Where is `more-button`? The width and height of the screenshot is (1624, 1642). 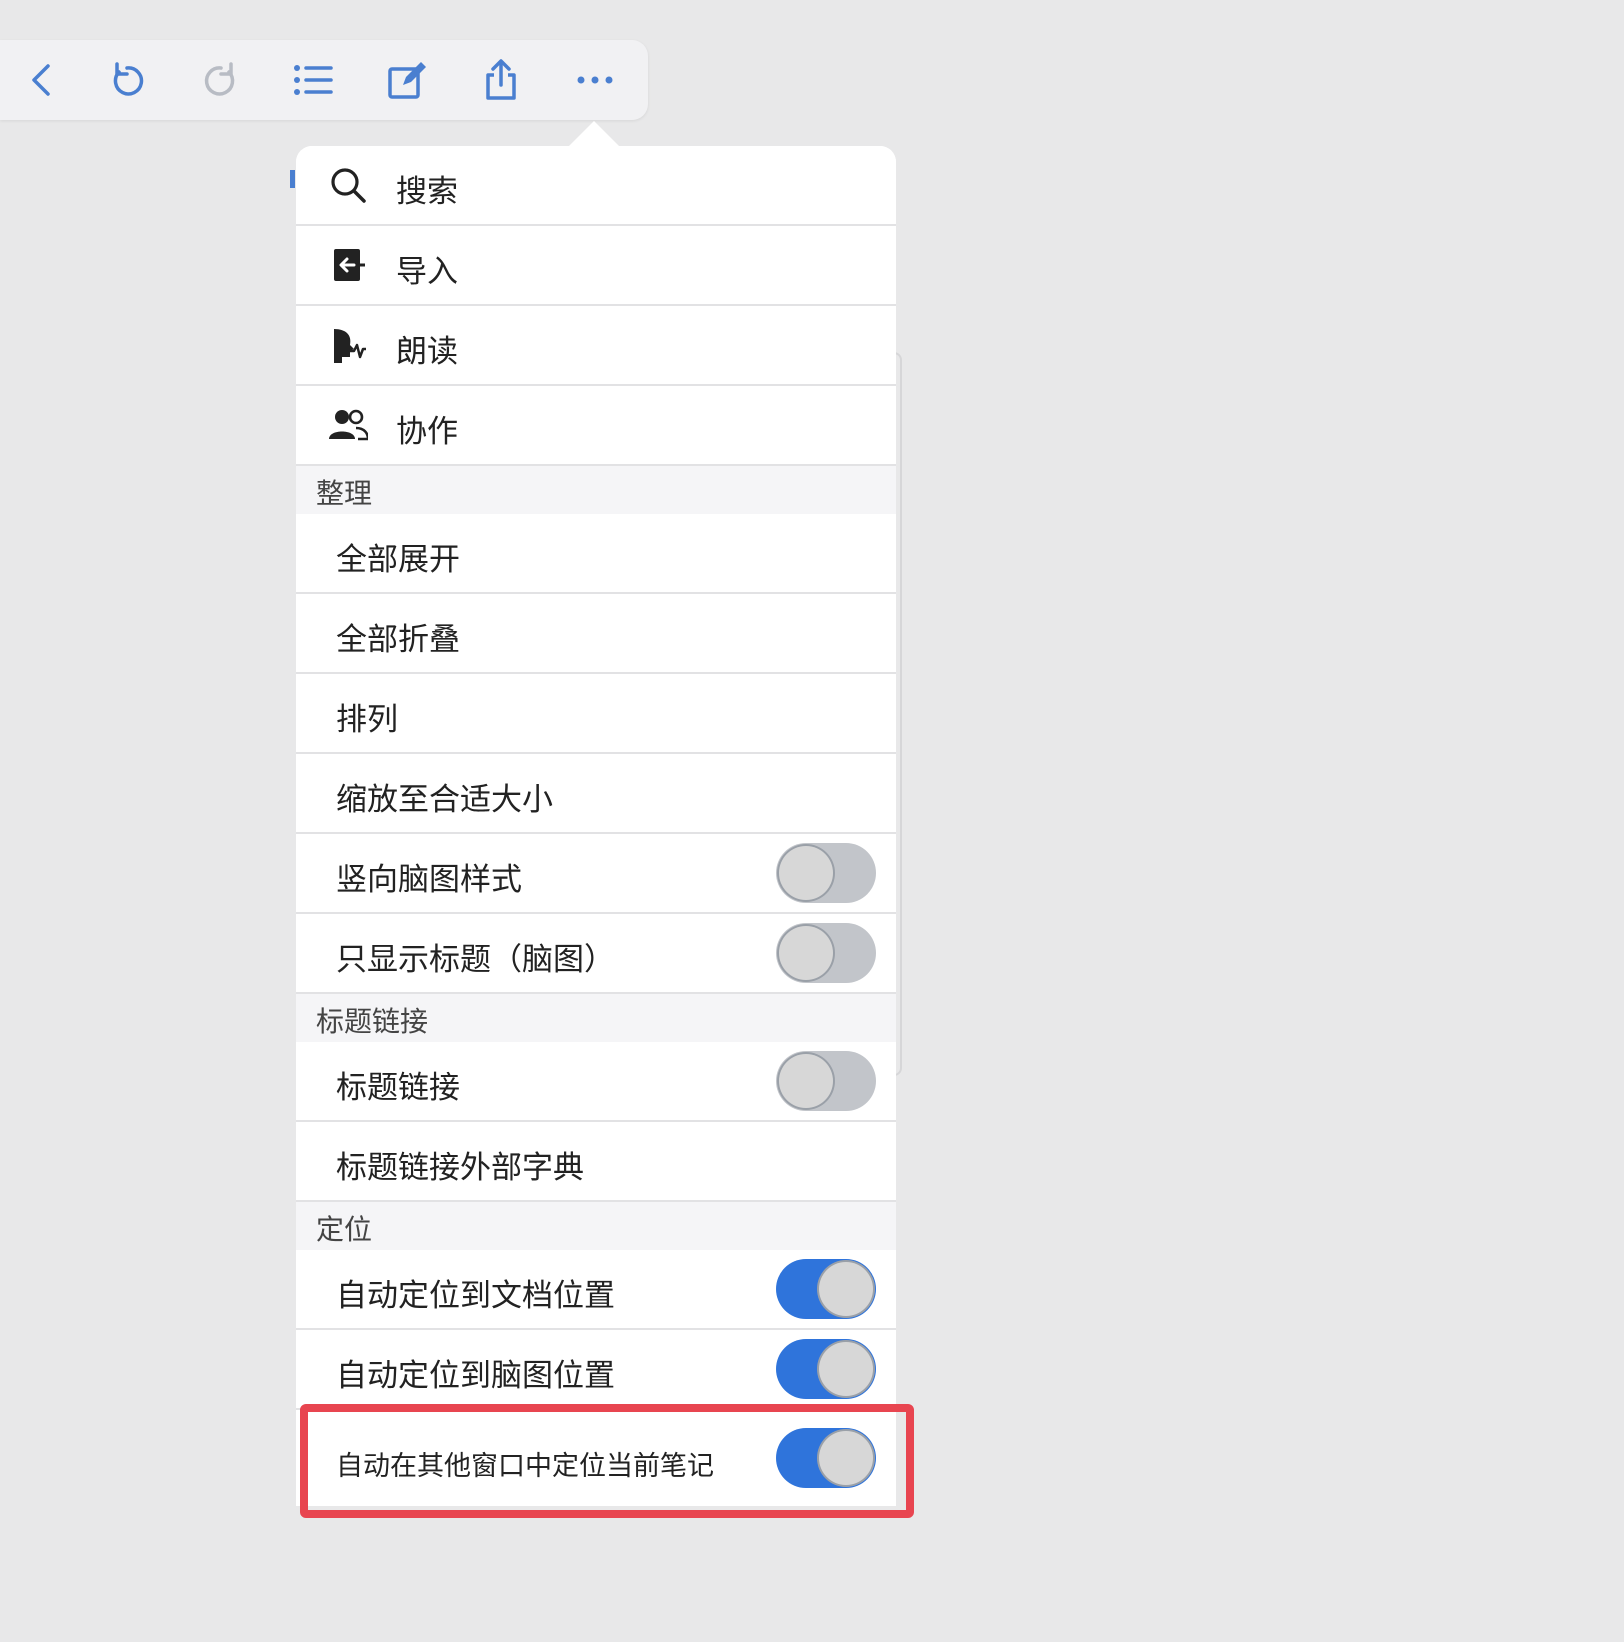 more-button is located at coordinates (595, 80).